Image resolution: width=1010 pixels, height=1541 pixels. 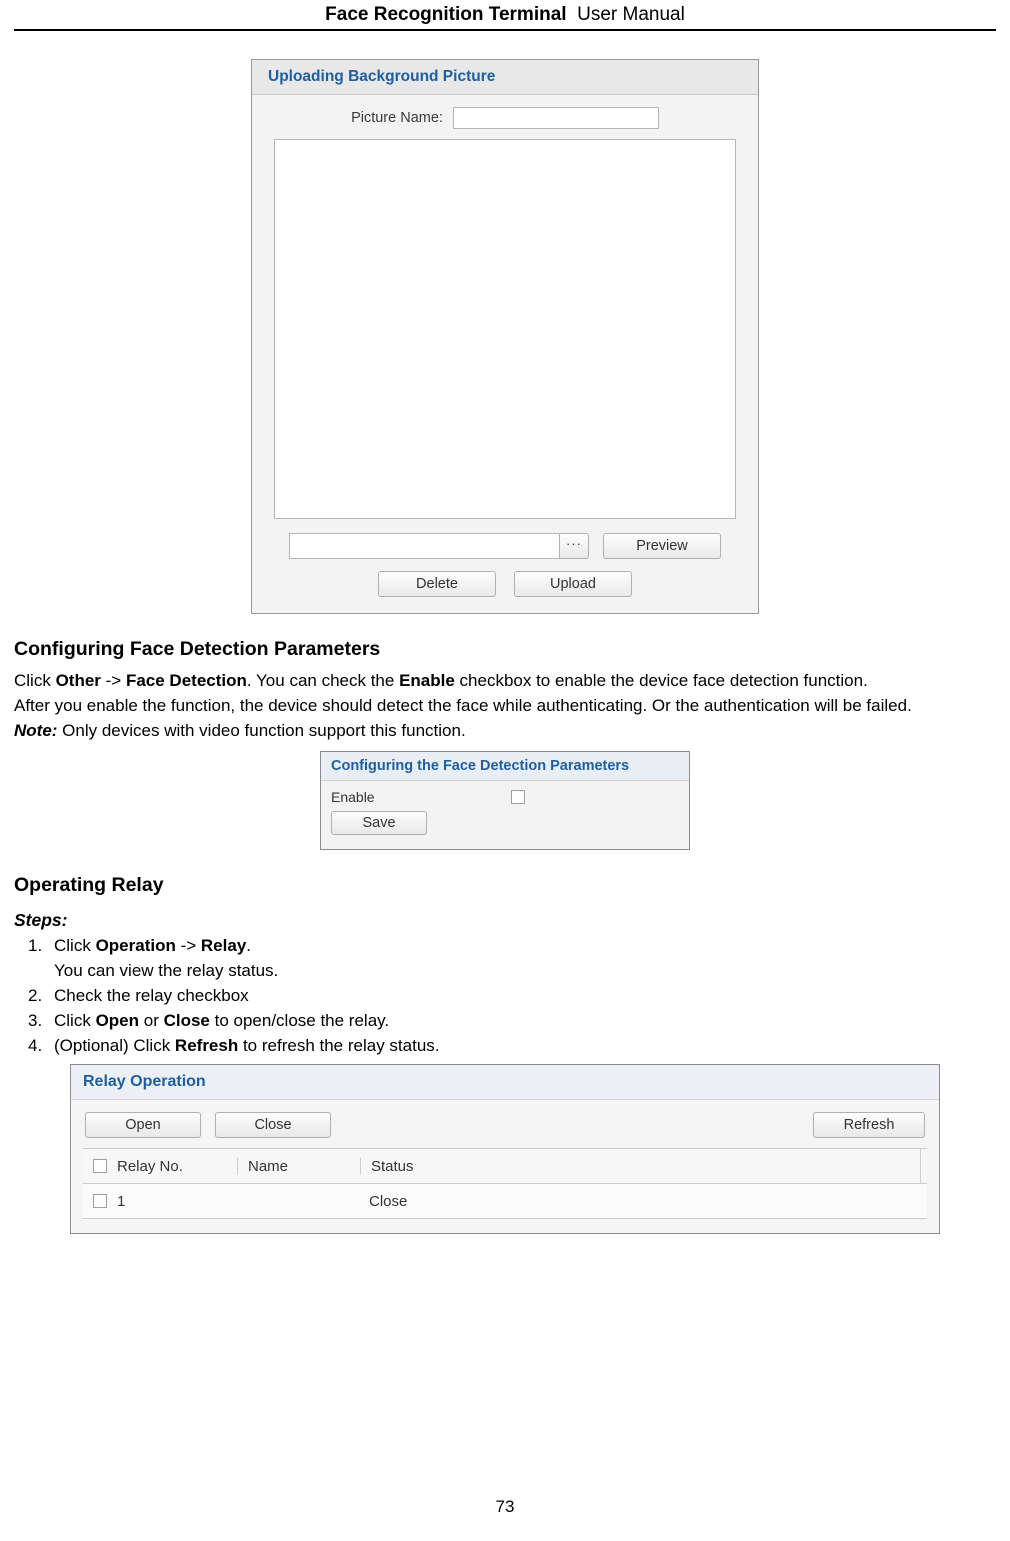 I want to click on relay-toolbar: Open Close Refresh, so click(x=505, y=1124).